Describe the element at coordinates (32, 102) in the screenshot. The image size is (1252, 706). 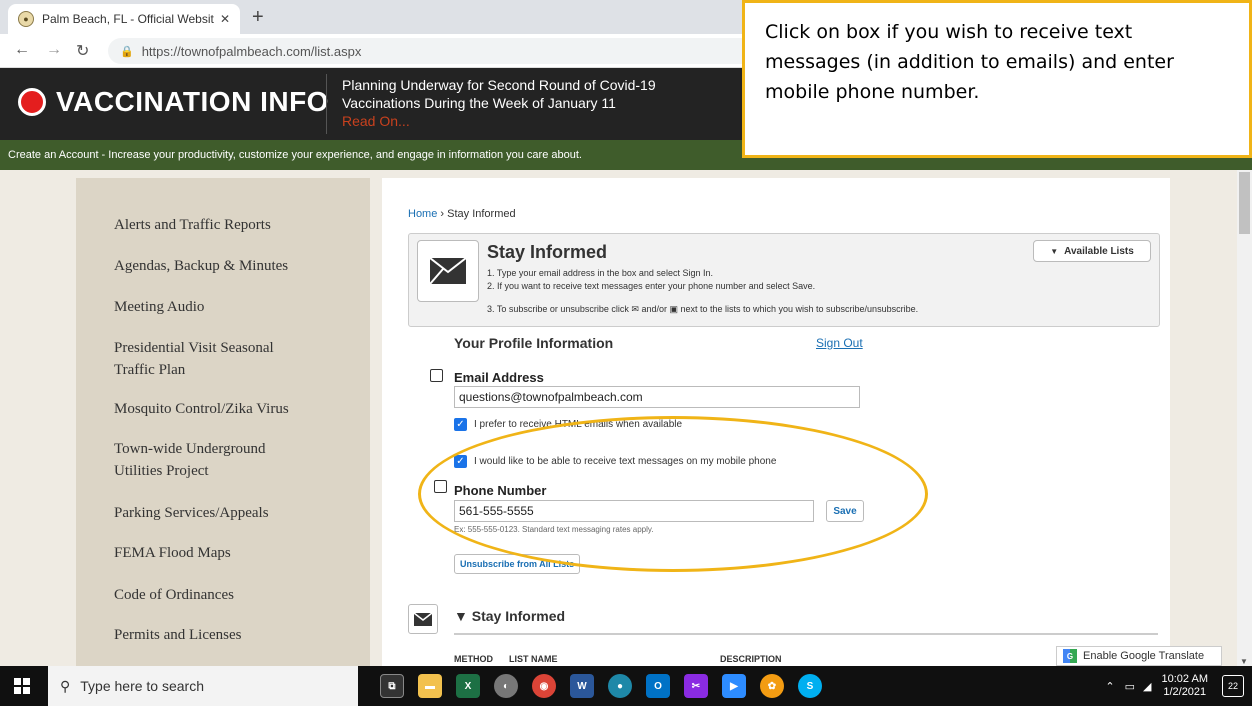
I see `red-dot-icon` at that location.